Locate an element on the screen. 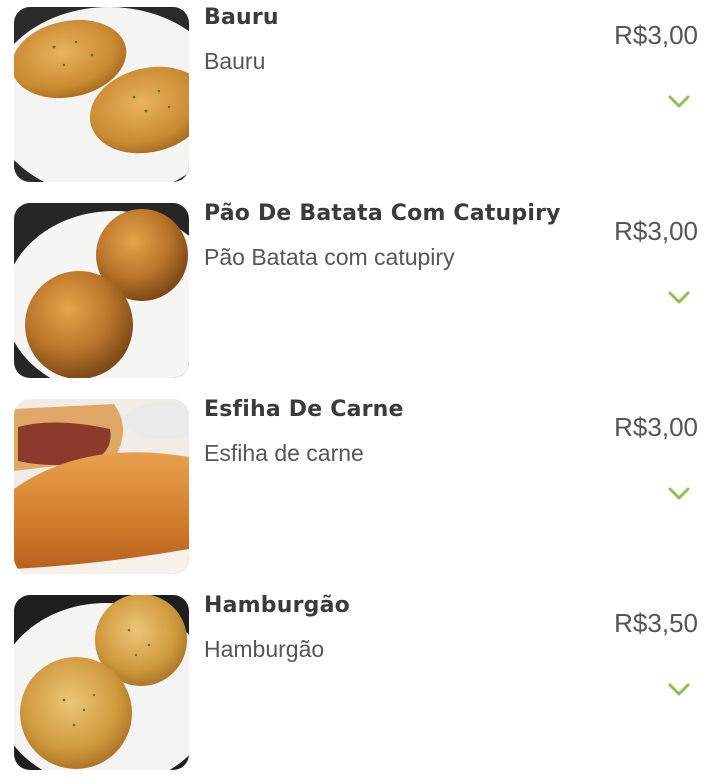 This screenshot has width=720, height=784. product-description: Esfiha de carne is located at coordinates (284, 453).